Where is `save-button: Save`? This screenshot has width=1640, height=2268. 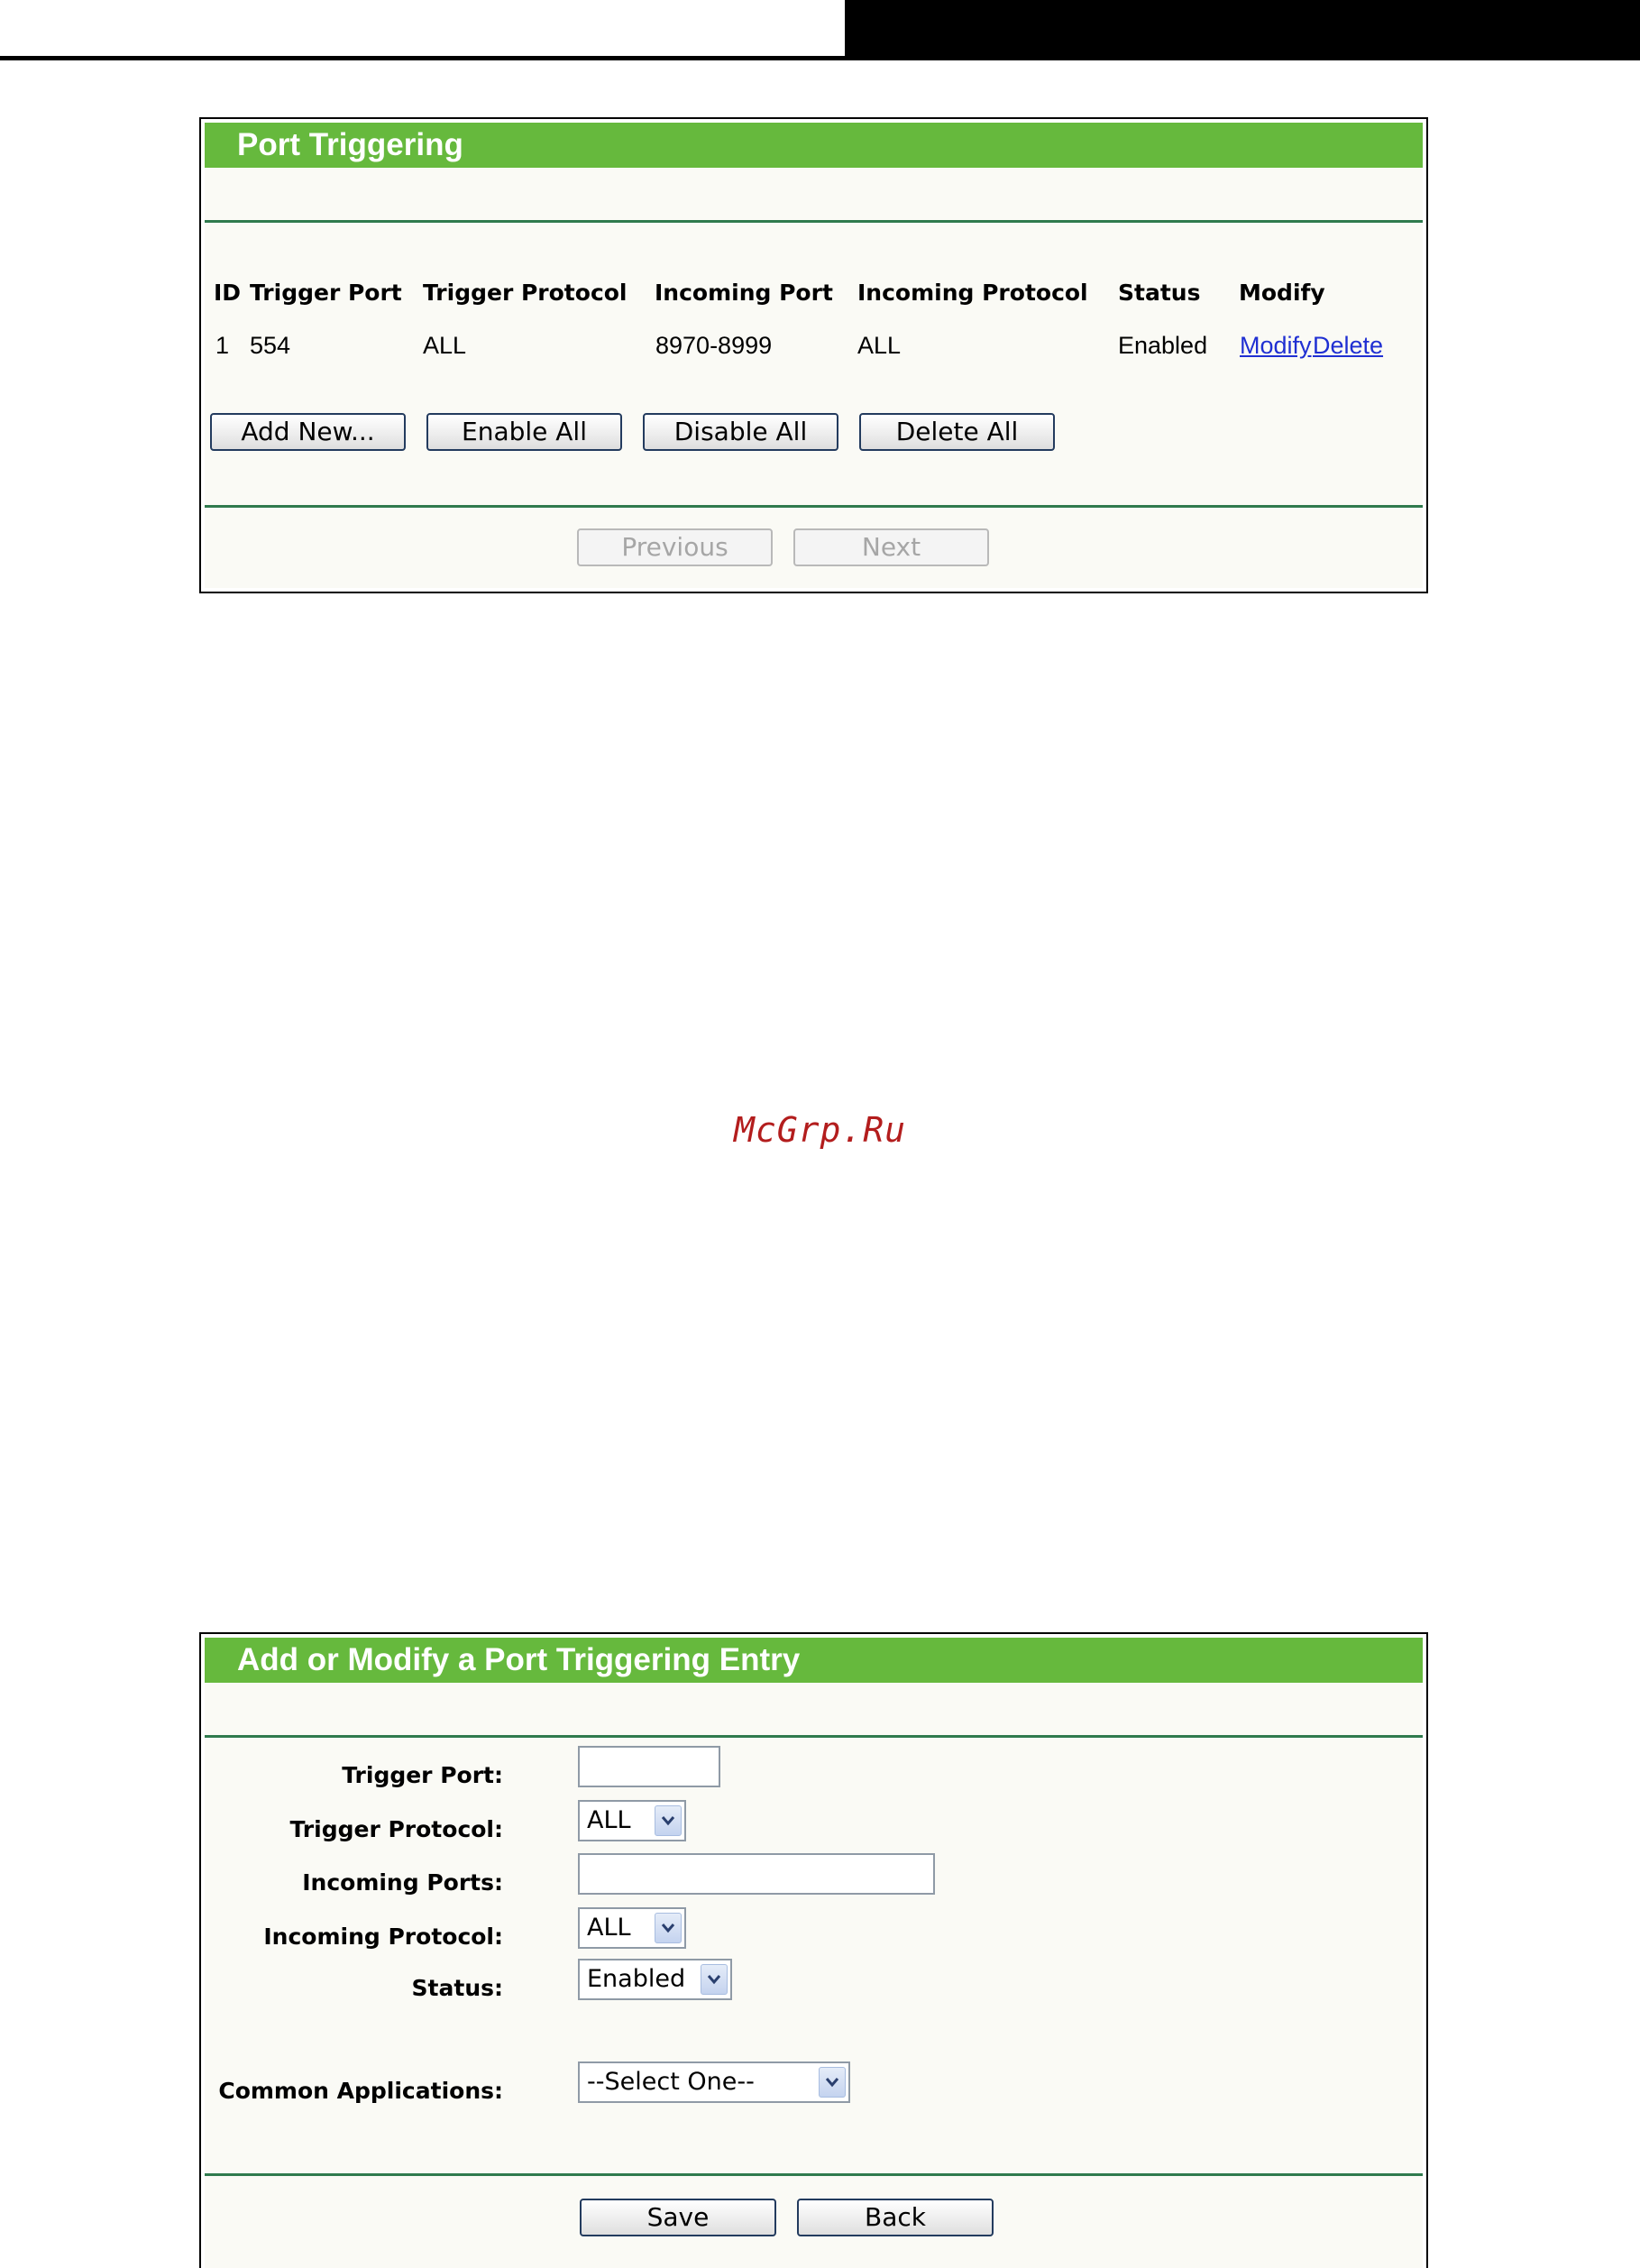
save-button: Save is located at coordinates (678, 2217).